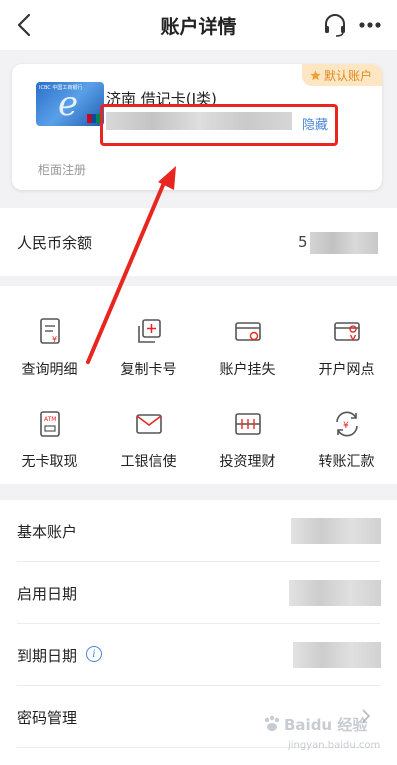 The image size is (397, 765). I want to click on star-icon, so click(315, 74).